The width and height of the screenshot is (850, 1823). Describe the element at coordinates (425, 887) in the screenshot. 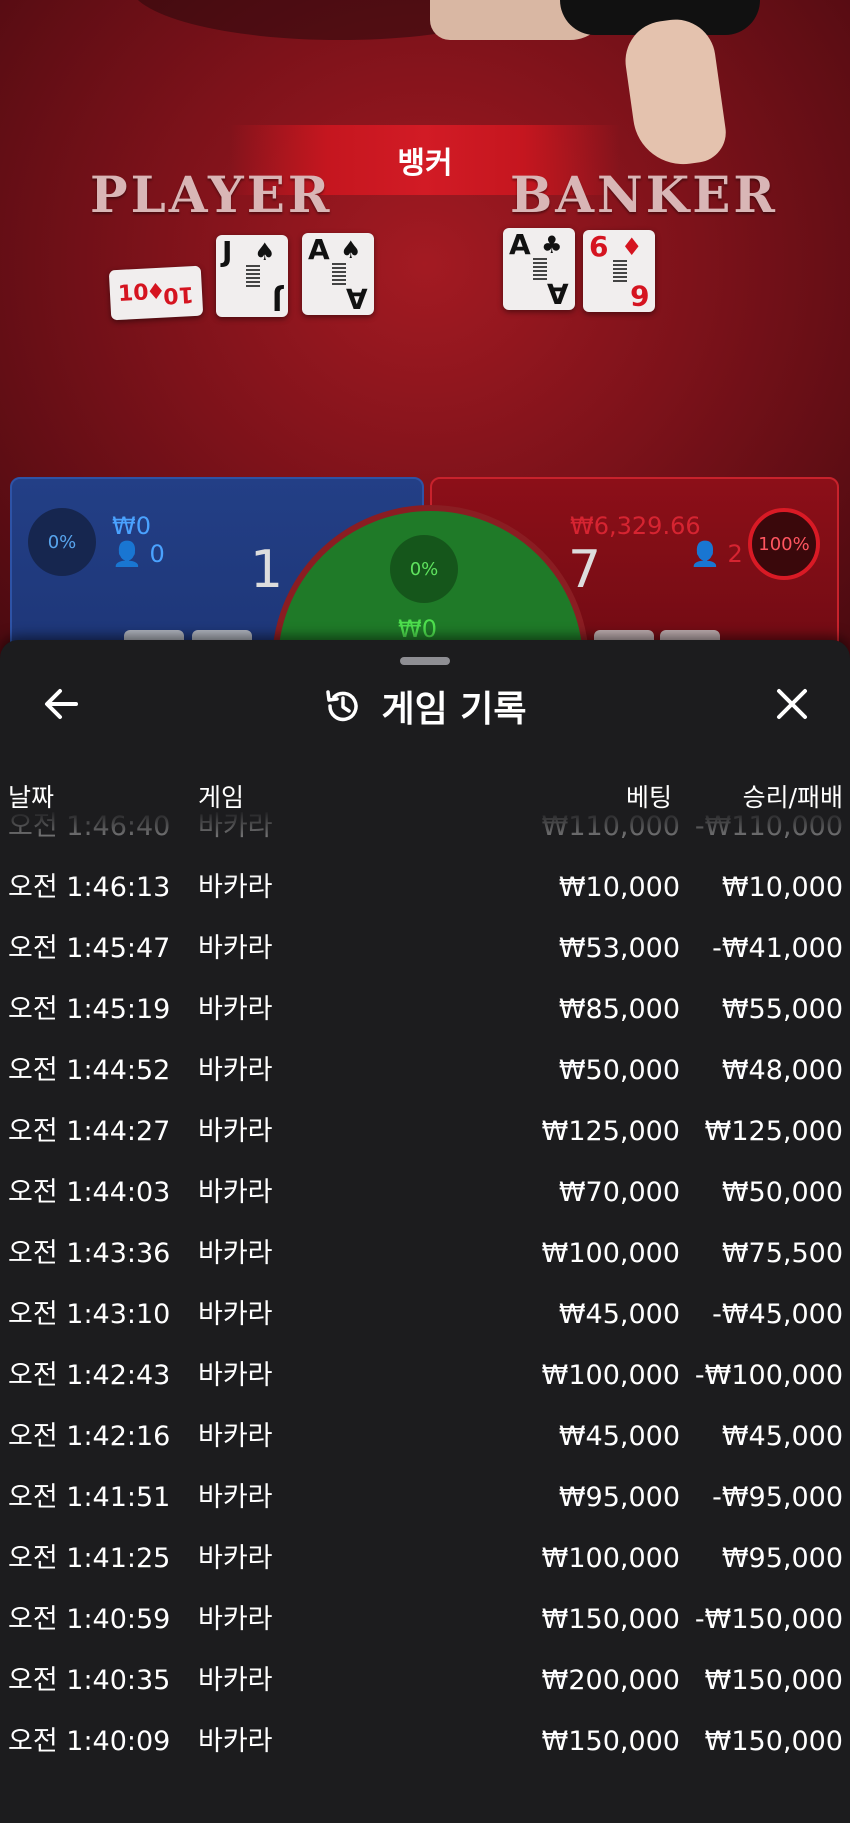

I see `history-row: 오전 1:46:13 바카라 ₩10,000 ₩10,000` at that location.